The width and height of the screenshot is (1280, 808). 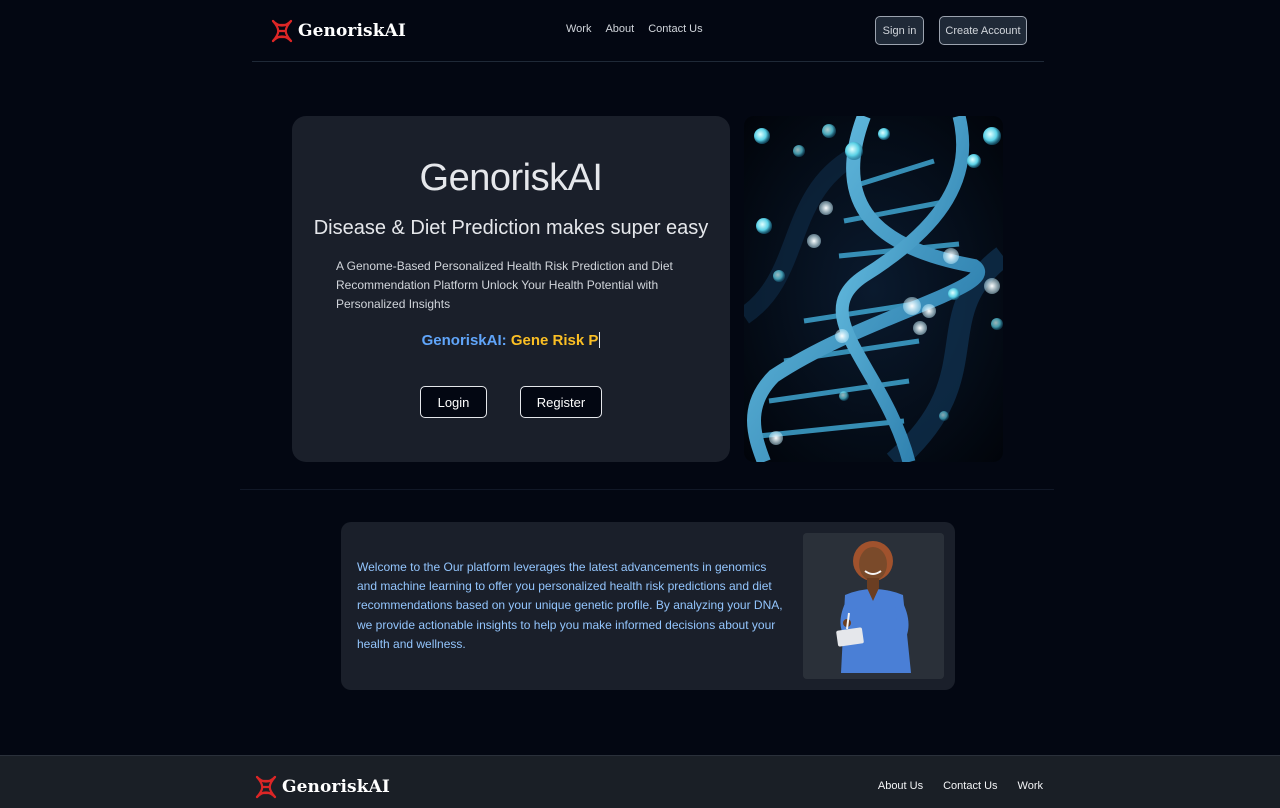 What do you see at coordinates (675, 29) in the screenshot?
I see `nav-contact-us: Contact Us` at bounding box center [675, 29].